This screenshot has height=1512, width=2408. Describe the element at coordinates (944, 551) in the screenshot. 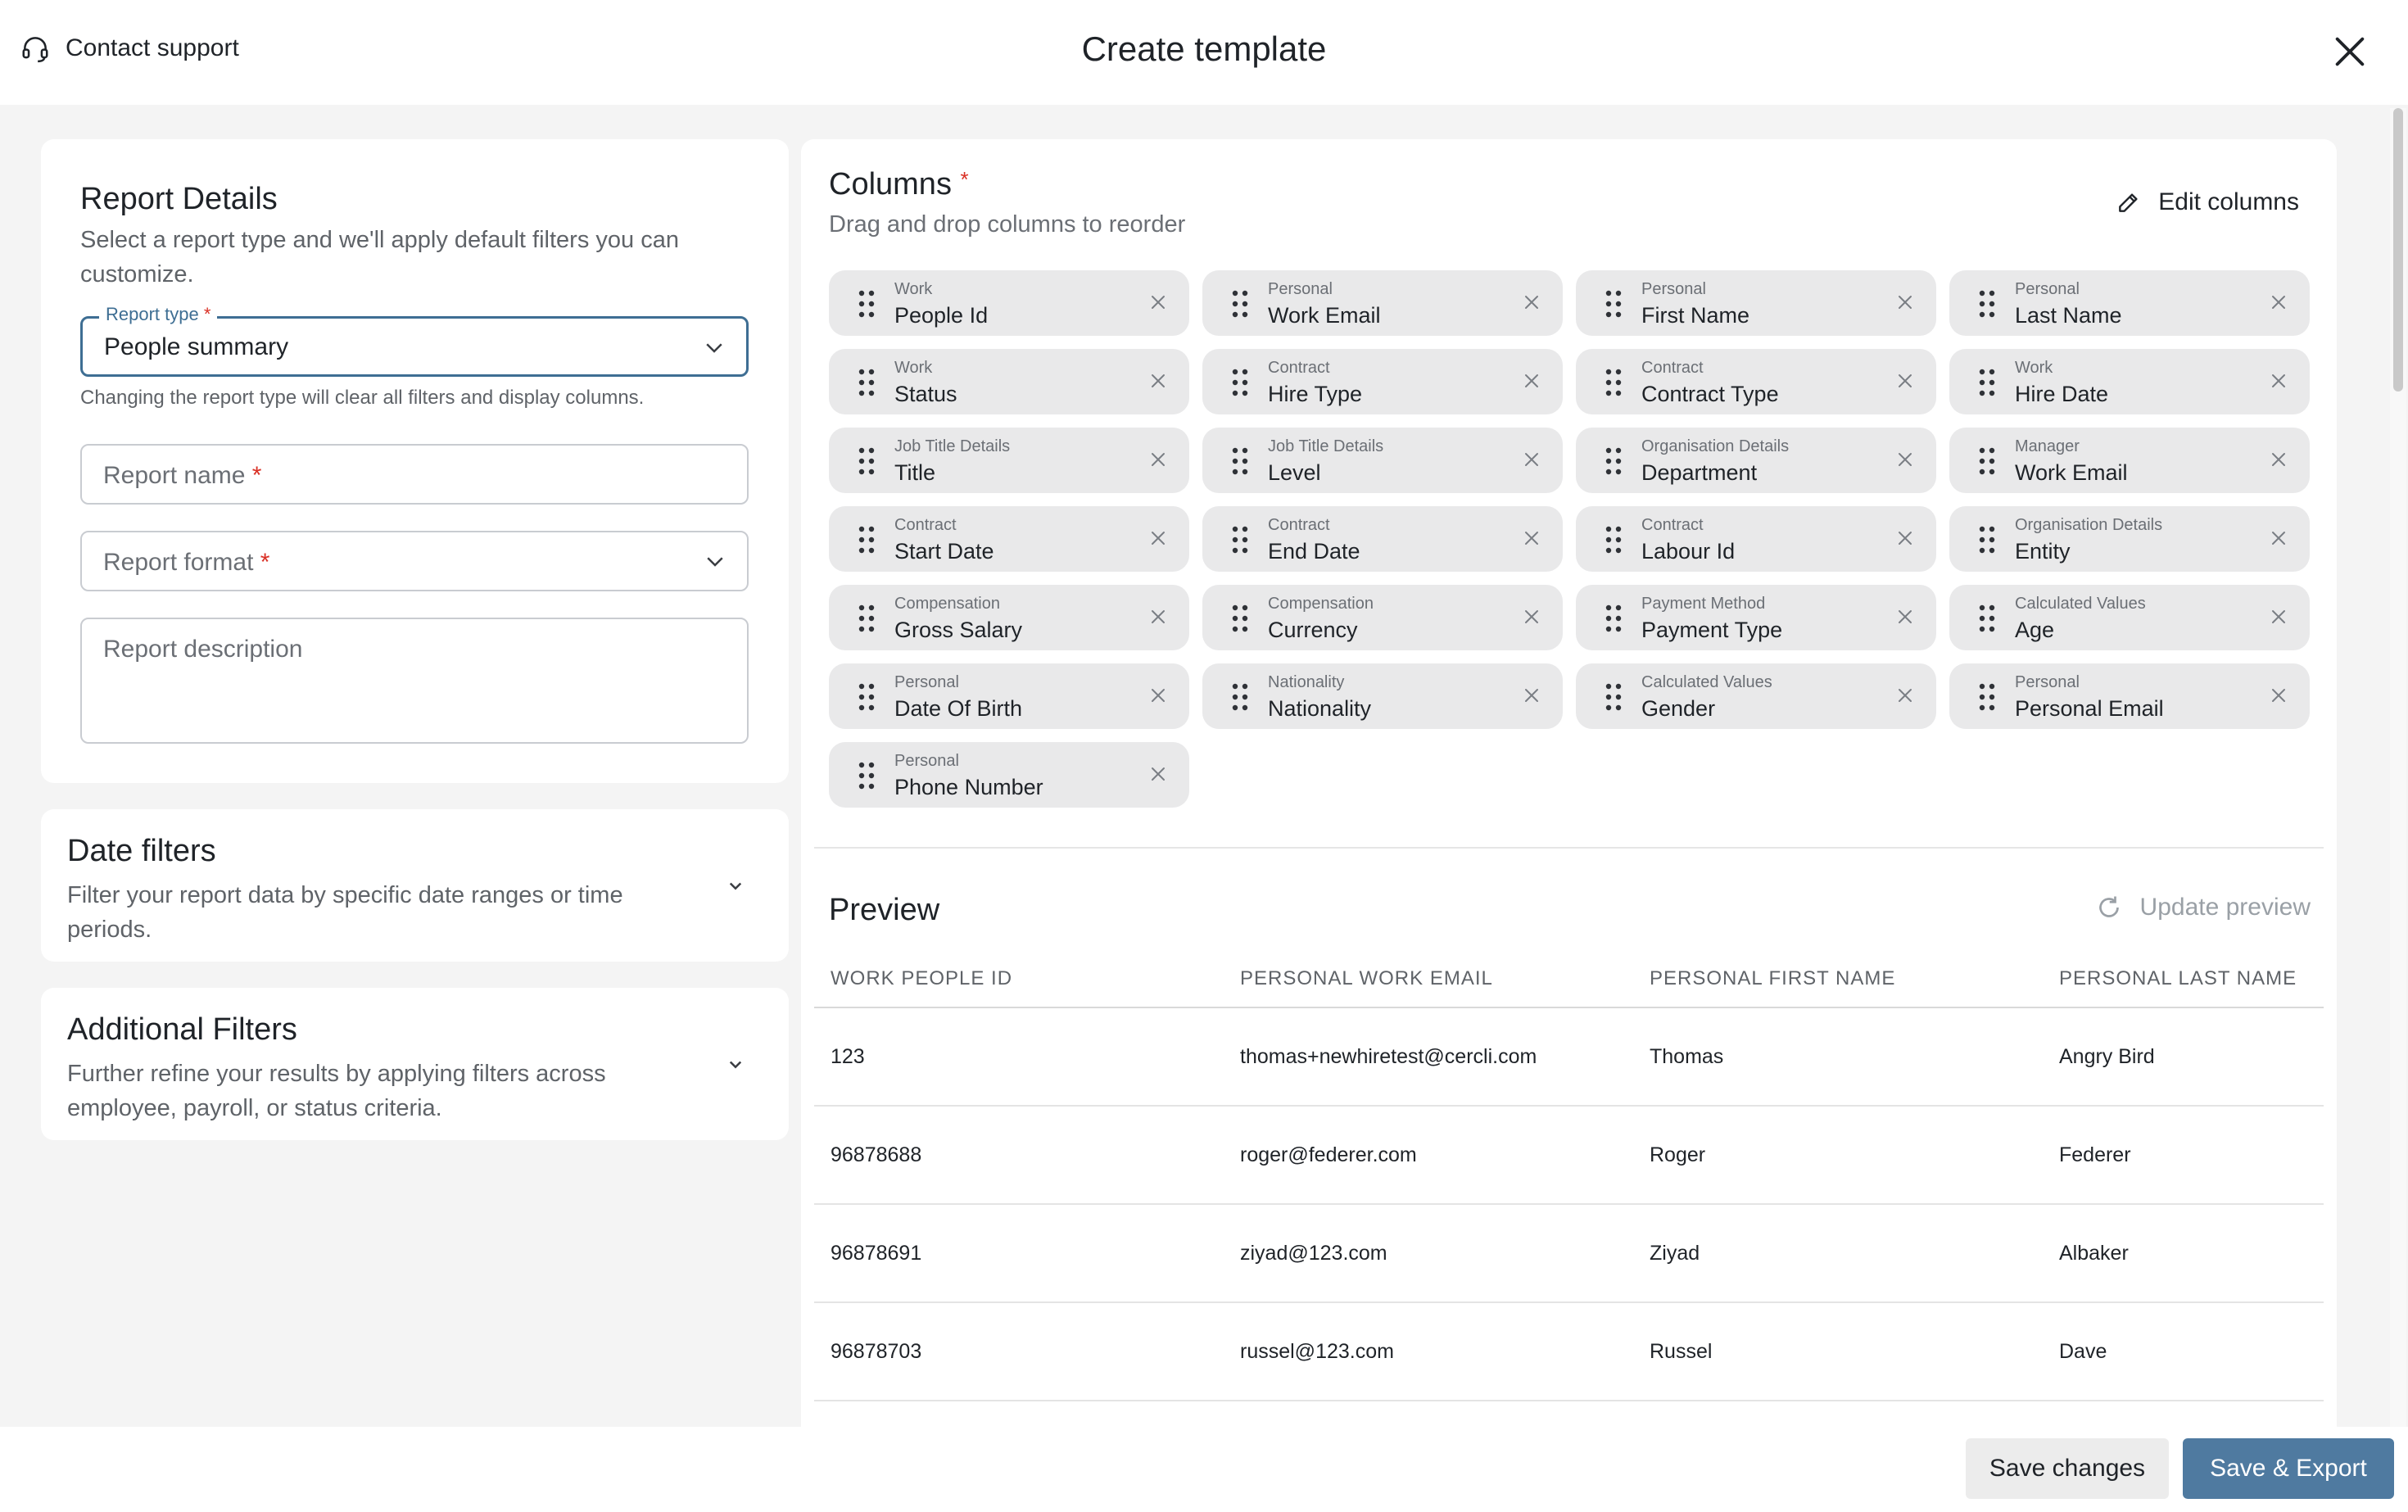

I see `column-name: Start Date` at that location.